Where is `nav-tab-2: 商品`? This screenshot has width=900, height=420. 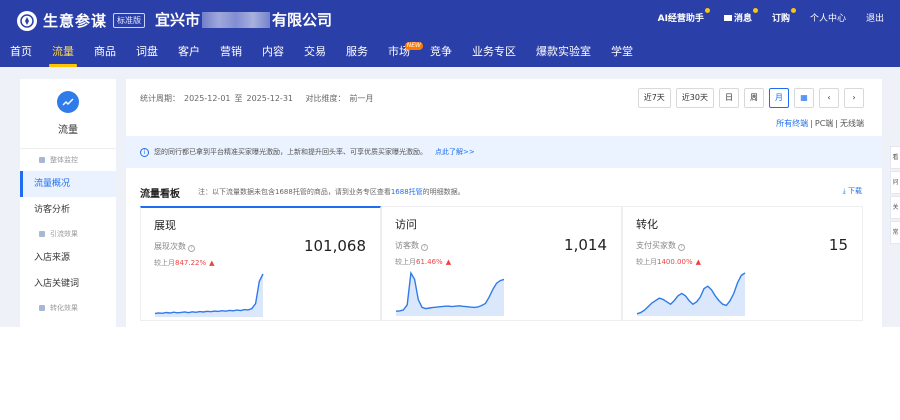 nav-tab-2: 商品 is located at coordinates (105, 53).